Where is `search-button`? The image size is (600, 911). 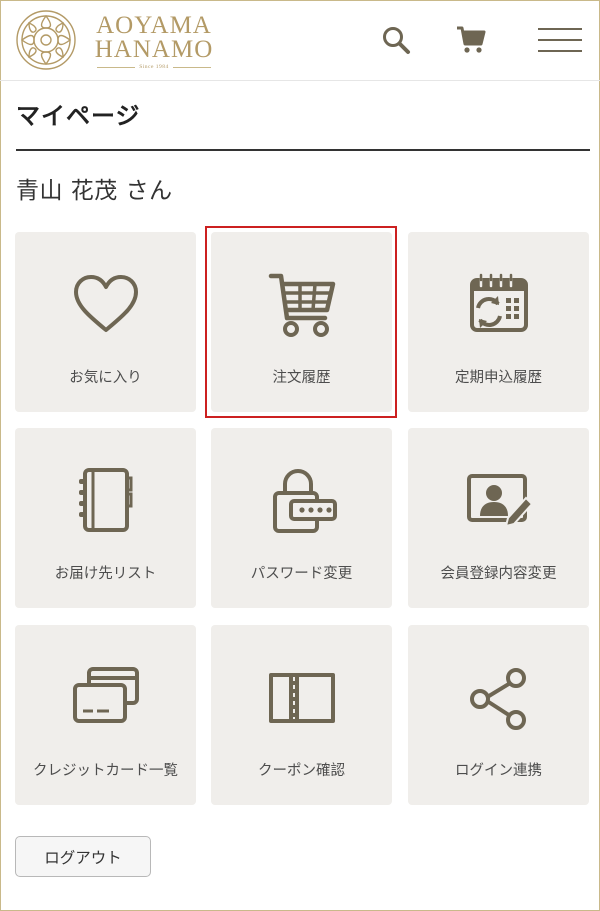 search-button is located at coordinates (396, 40).